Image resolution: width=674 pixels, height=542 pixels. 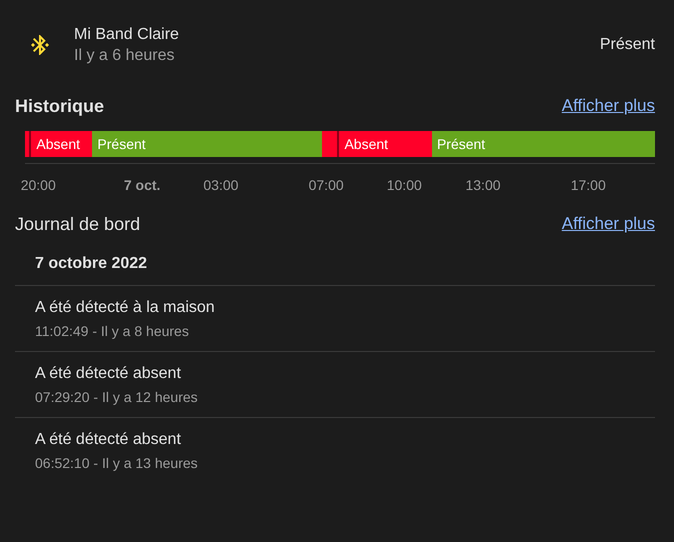 What do you see at coordinates (326, 185) in the screenshot?
I see `axis-label: 07:00` at bounding box center [326, 185].